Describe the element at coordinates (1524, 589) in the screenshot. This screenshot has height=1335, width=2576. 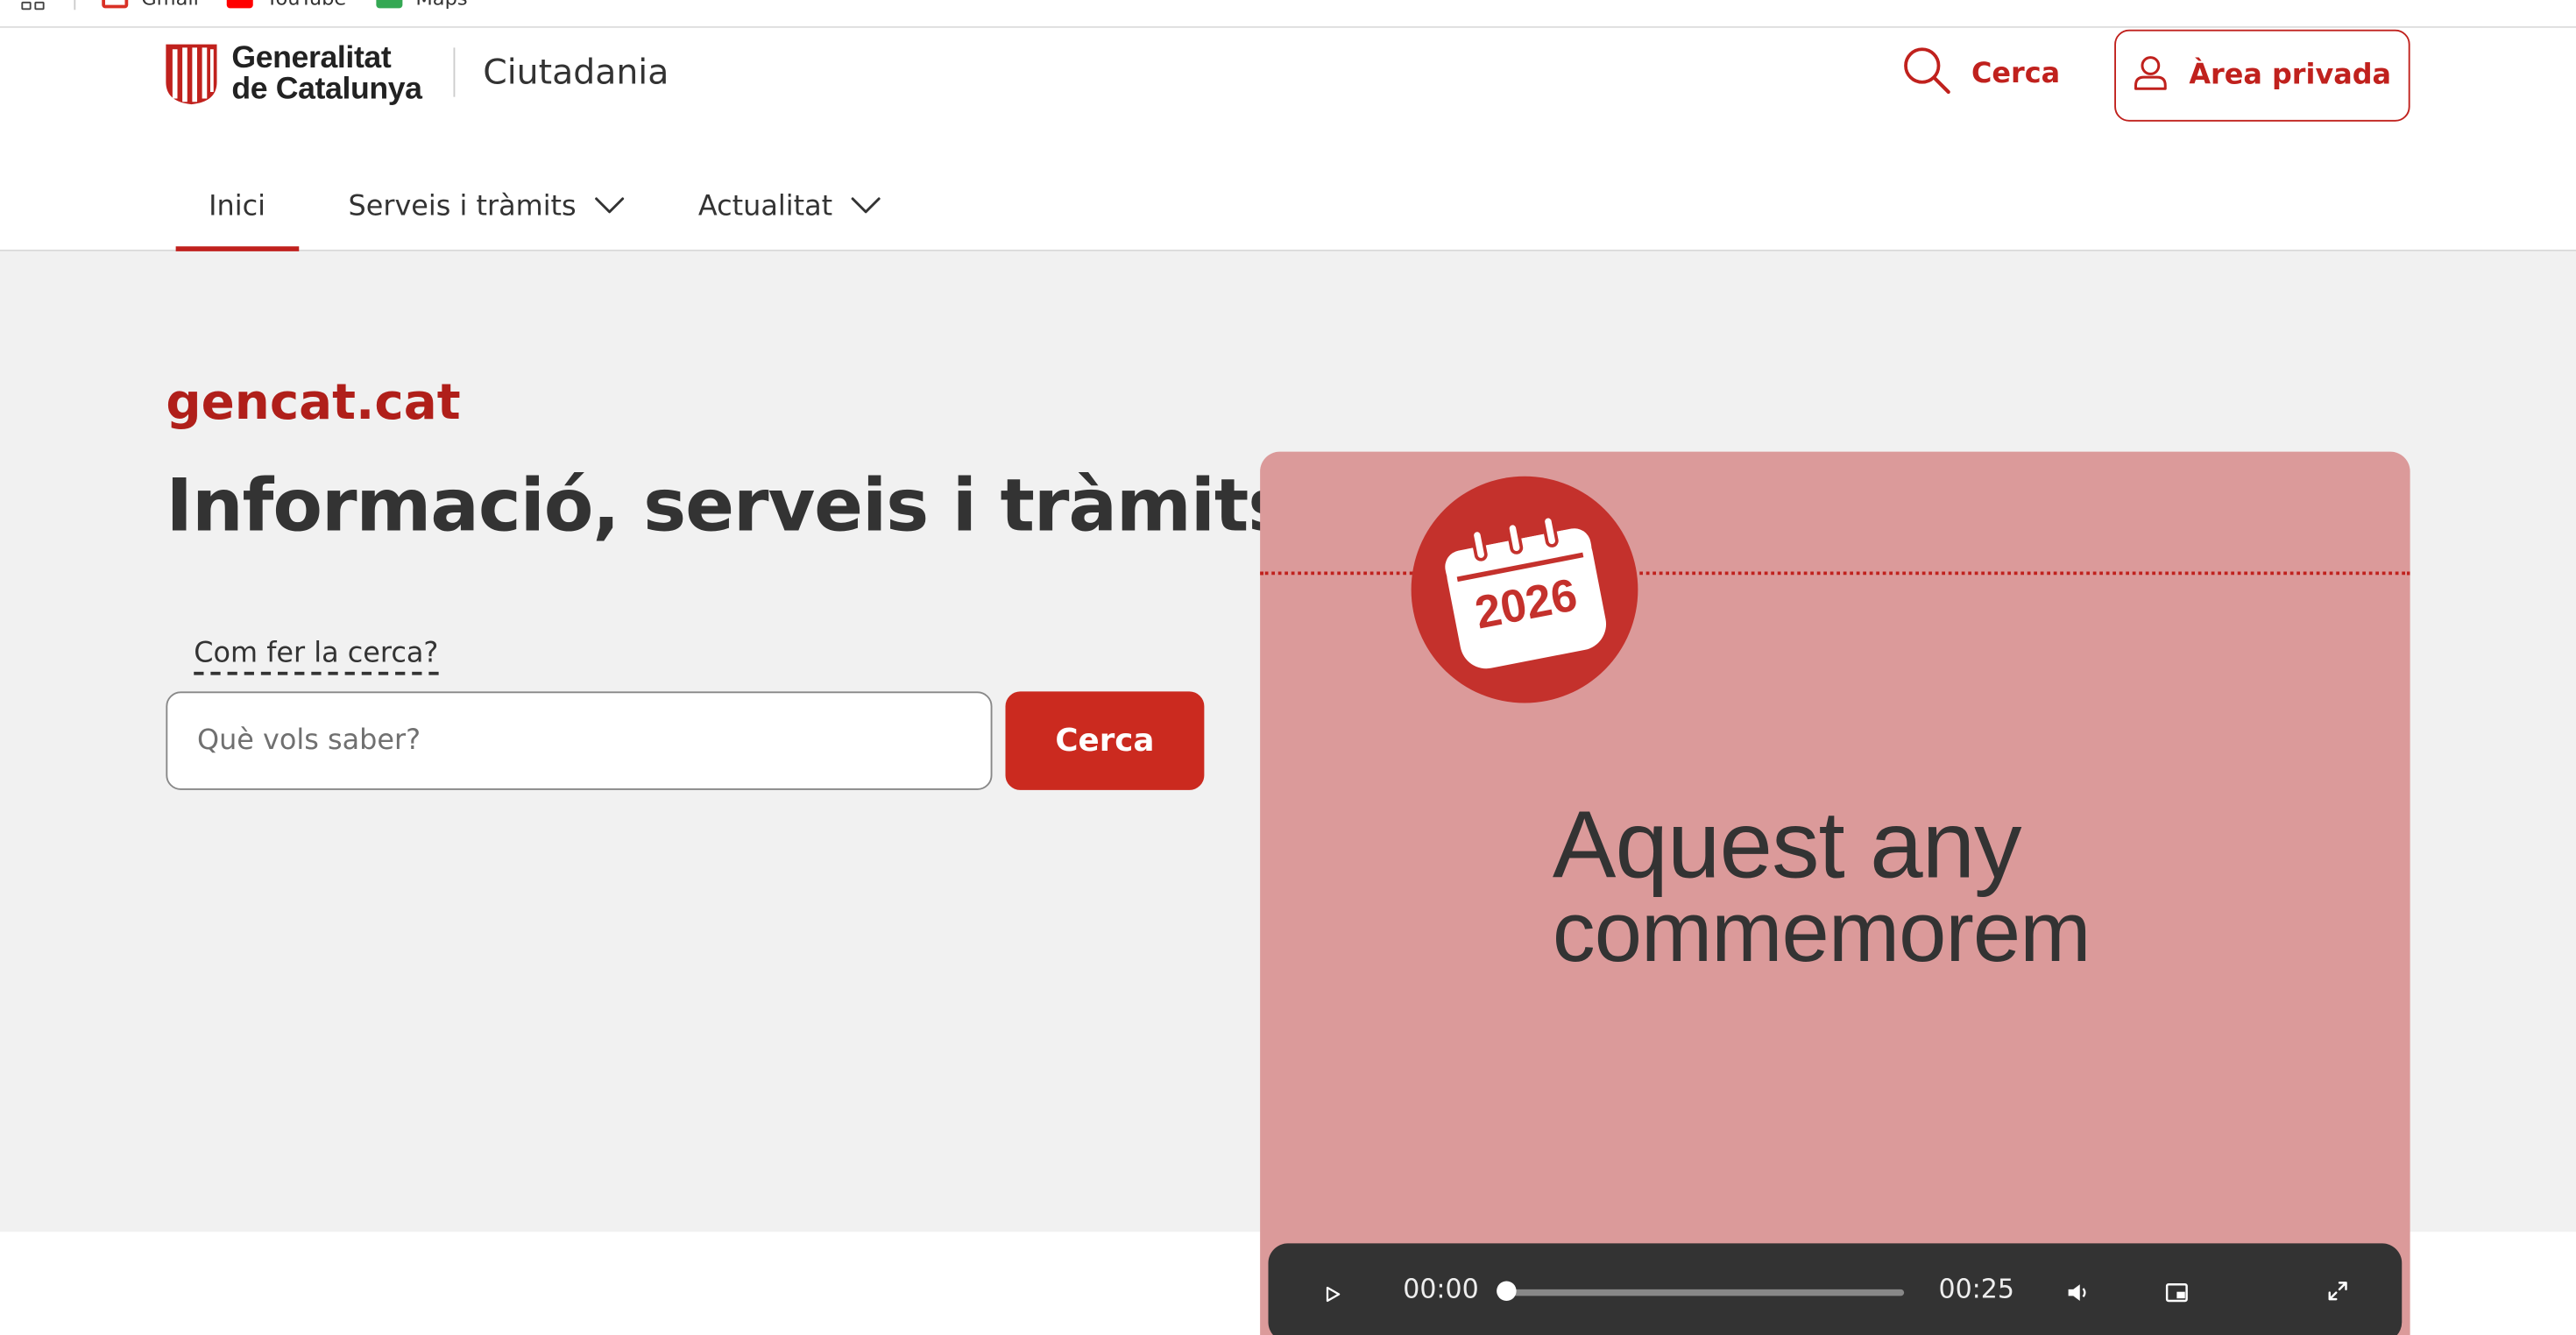
I see `calendar-badge: 2026` at that location.